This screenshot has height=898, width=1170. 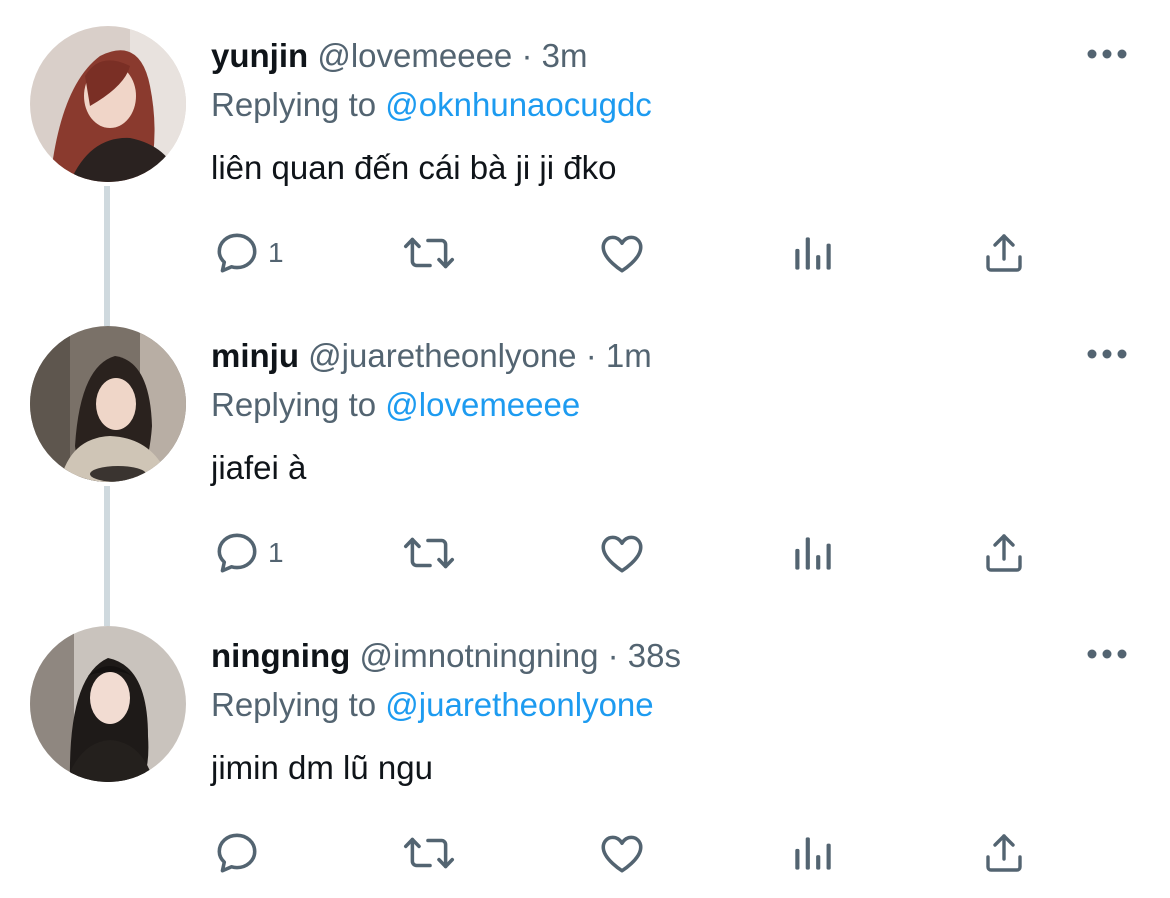 What do you see at coordinates (482, 404) in the screenshot?
I see `mention-link: @lovemeeee` at bounding box center [482, 404].